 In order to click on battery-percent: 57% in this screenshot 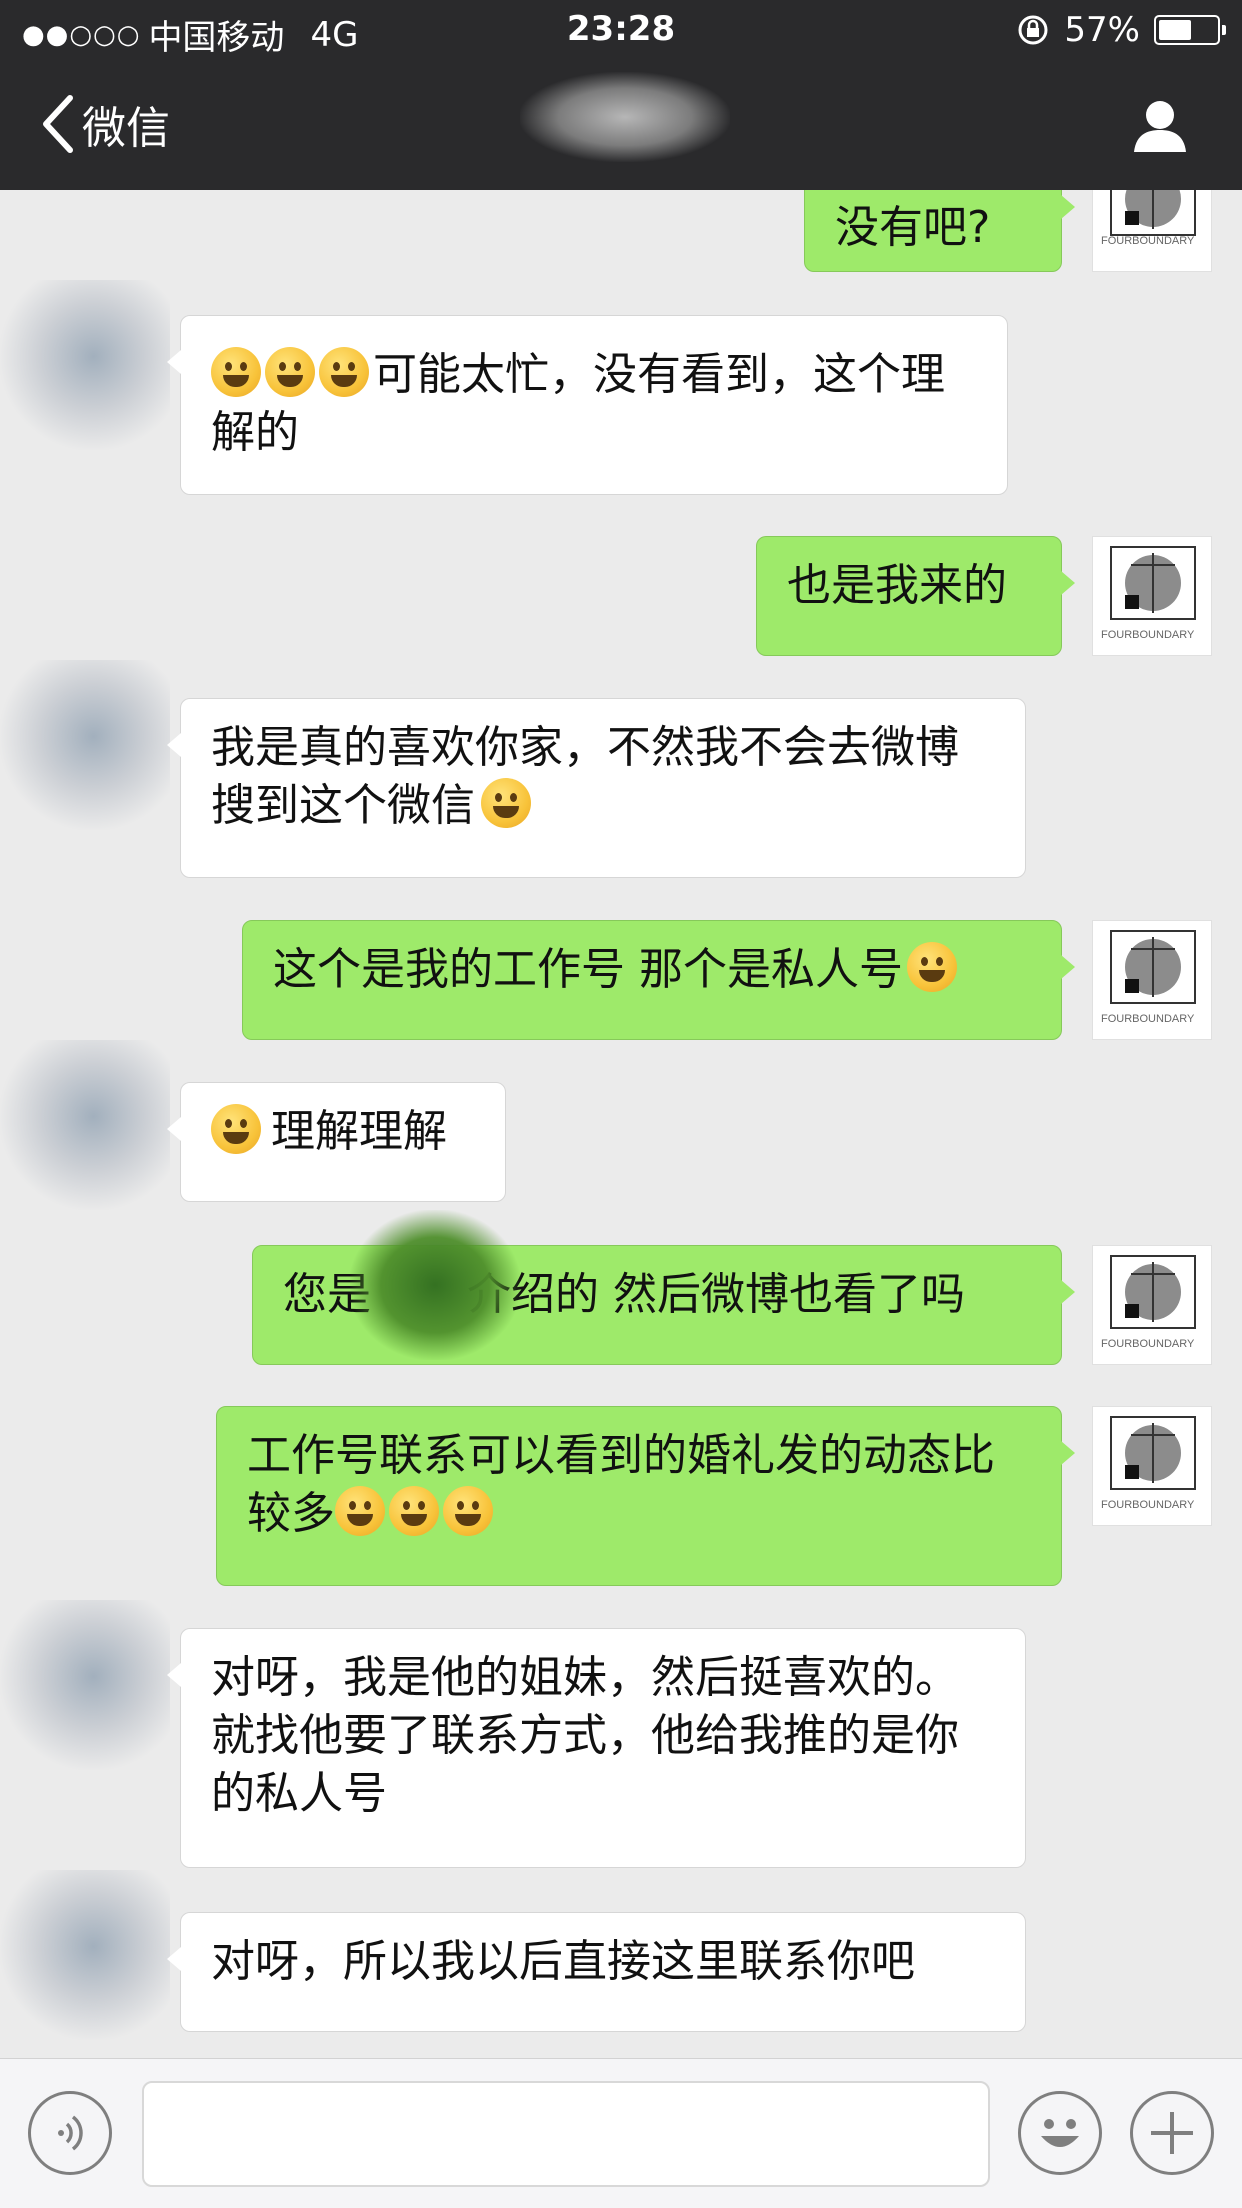, I will do `click(1102, 30)`.